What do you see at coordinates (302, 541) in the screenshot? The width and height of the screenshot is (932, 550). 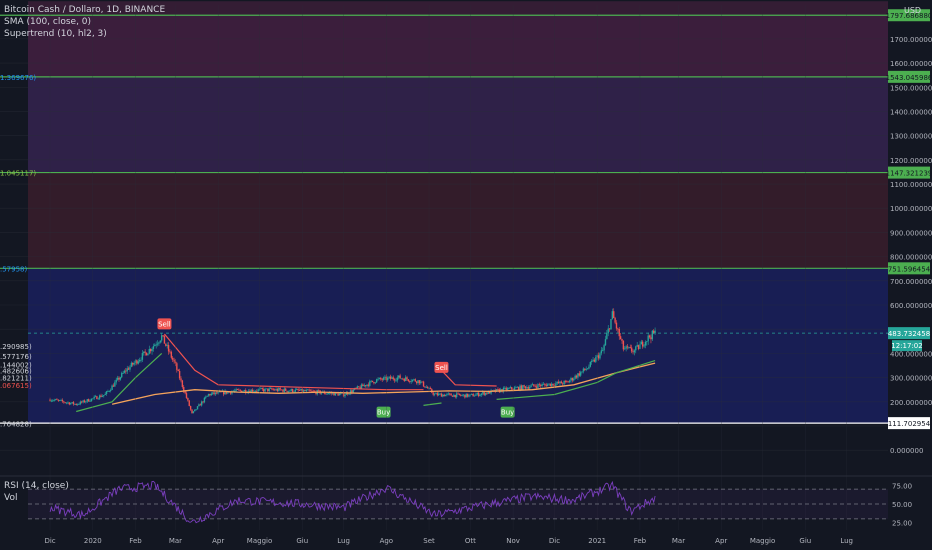 I see `time-tick-label: Giu` at bounding box center [302, 541].